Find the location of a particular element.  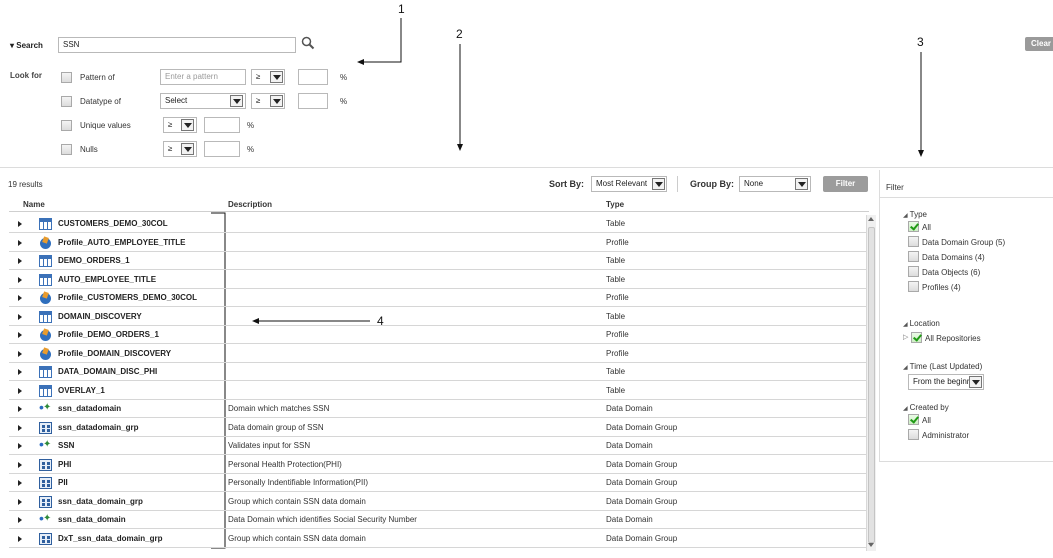

nulls-checkbox is located at coordinates (66, 149).